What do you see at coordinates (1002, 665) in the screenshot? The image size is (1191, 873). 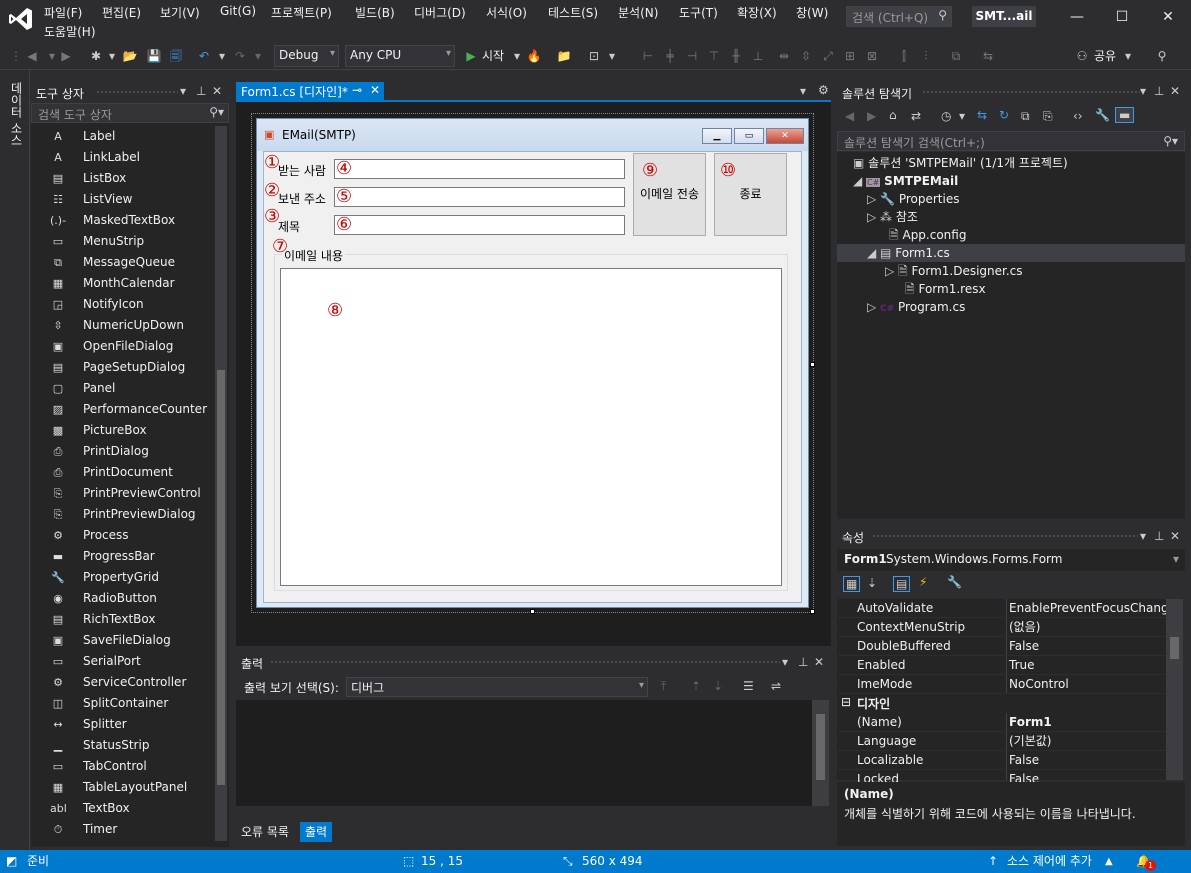 I see `property-row: Enabled True` at bounding box center [1002, 665].